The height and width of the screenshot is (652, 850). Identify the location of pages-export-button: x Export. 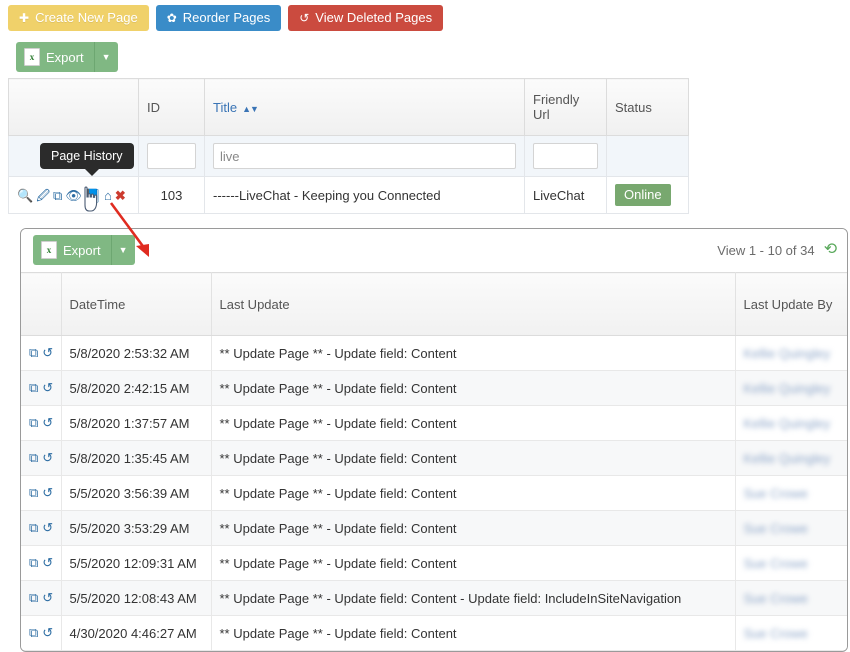
(55, 57).